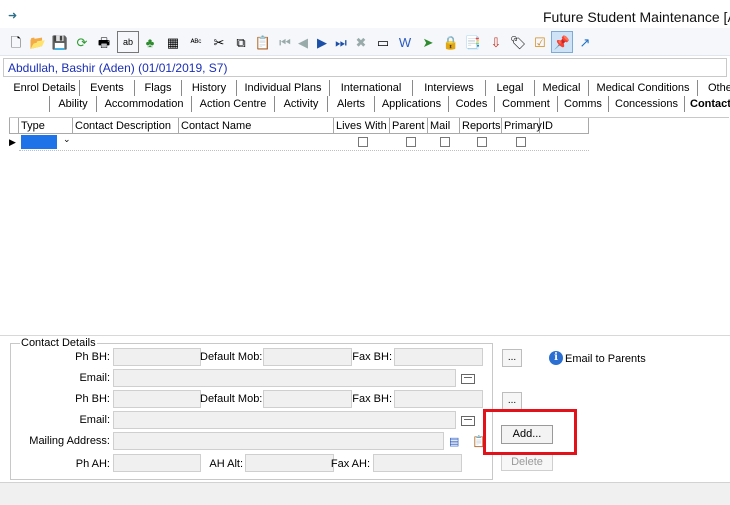  I want to click on new-icon: 🗋, so click(16, 42).